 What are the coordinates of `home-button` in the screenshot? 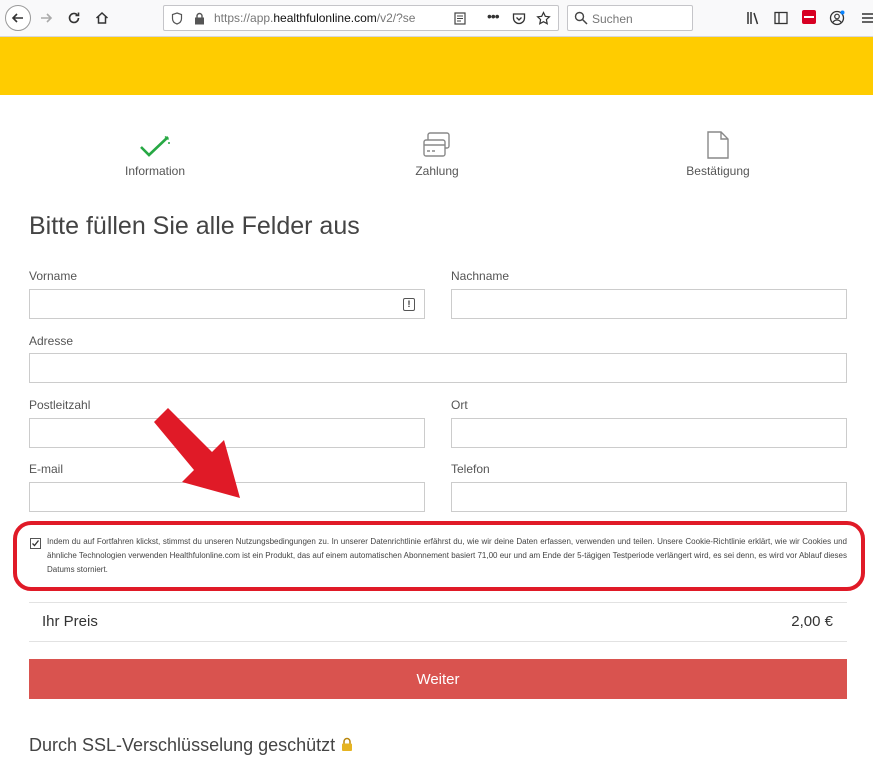 It's located at (102, 18).